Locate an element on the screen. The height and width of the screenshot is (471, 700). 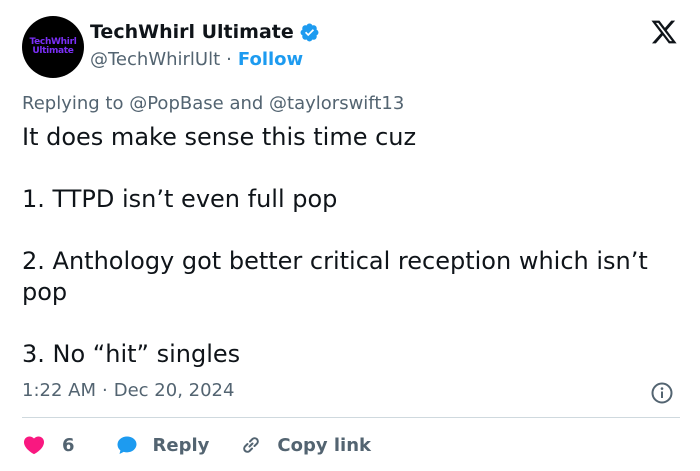
reply-bubble-icon is located at coordinates (127, 445).